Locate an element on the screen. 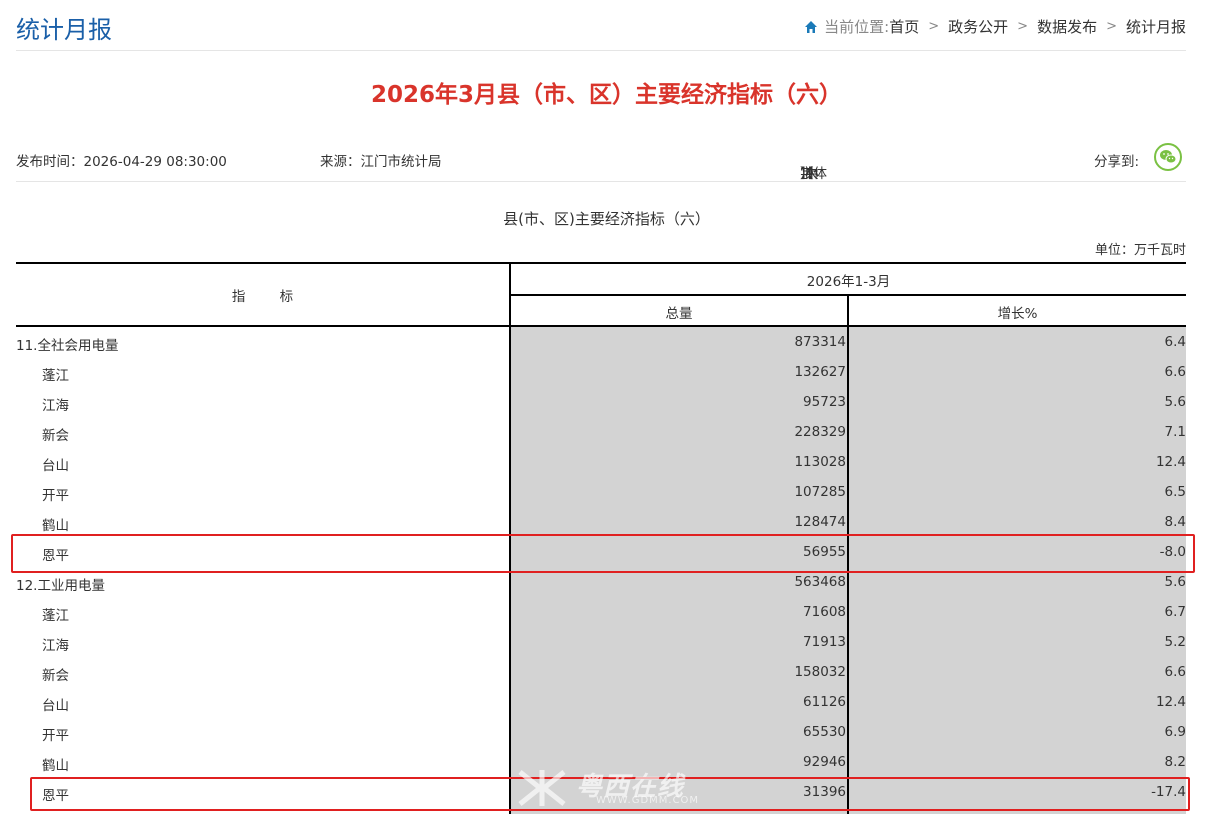  header-indicator: 指 标 is located at coordinates (262, 297).